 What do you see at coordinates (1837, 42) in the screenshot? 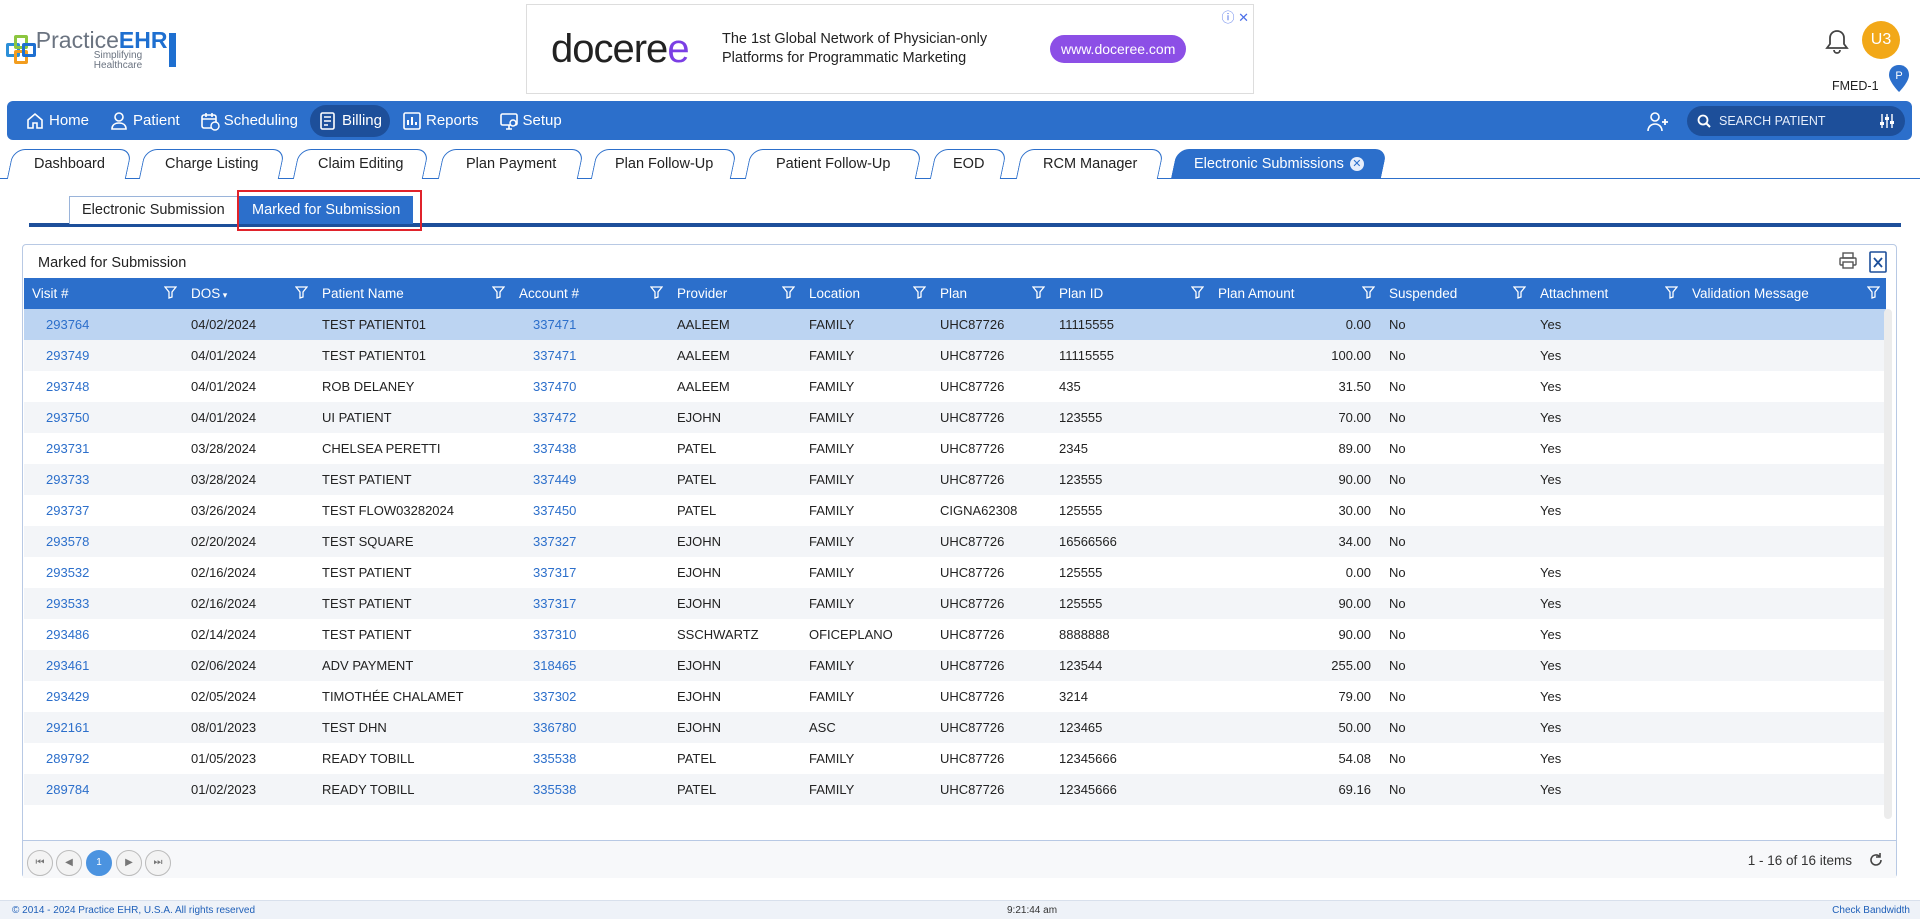
I see `notification-bell-icon` at bounding box center [1837, 42].